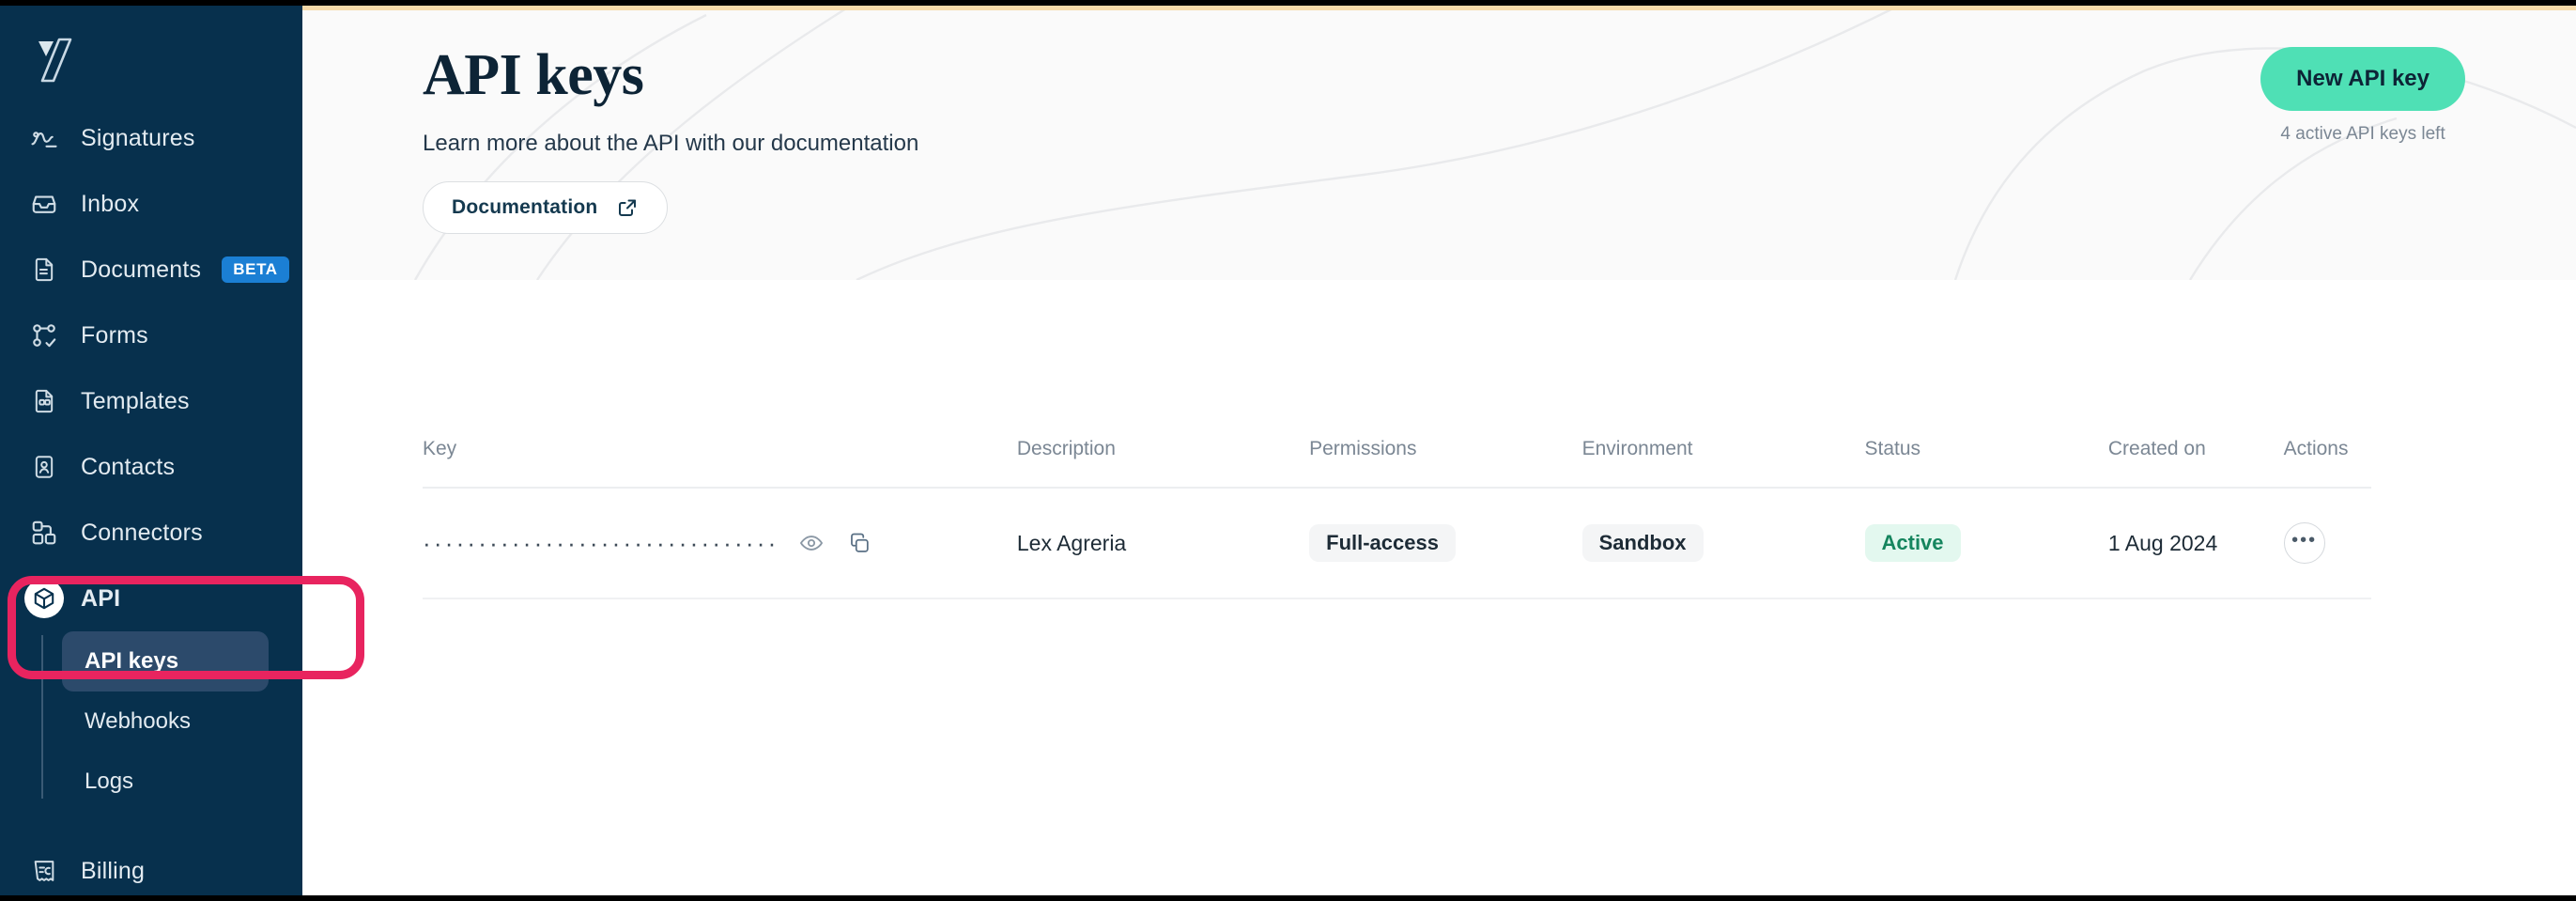  What do you see at coordinates (2327, 544) in the screenshot?
I see `cell-actions: •••` at bounding box center [2327, 544].